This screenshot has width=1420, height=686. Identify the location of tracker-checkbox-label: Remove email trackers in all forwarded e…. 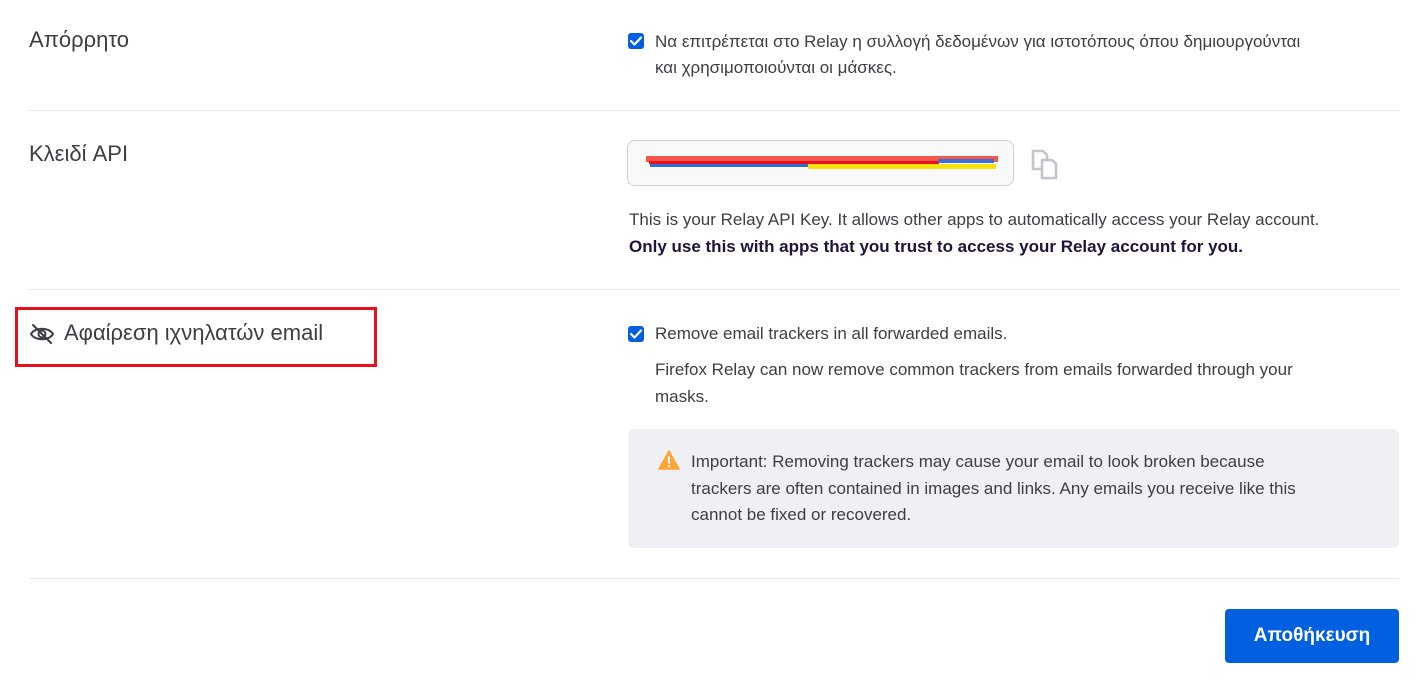
(831, 333).